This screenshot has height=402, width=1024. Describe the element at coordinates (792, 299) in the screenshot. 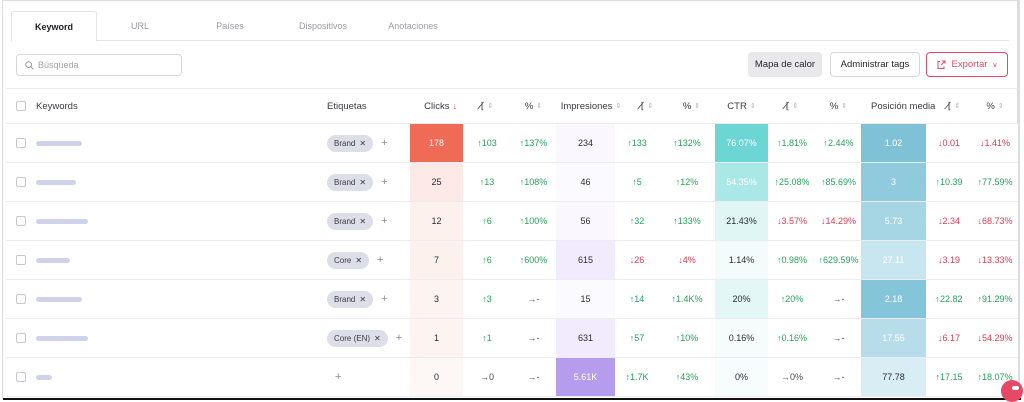

I see `ctr-delta-cell: ↑20%` at that location.